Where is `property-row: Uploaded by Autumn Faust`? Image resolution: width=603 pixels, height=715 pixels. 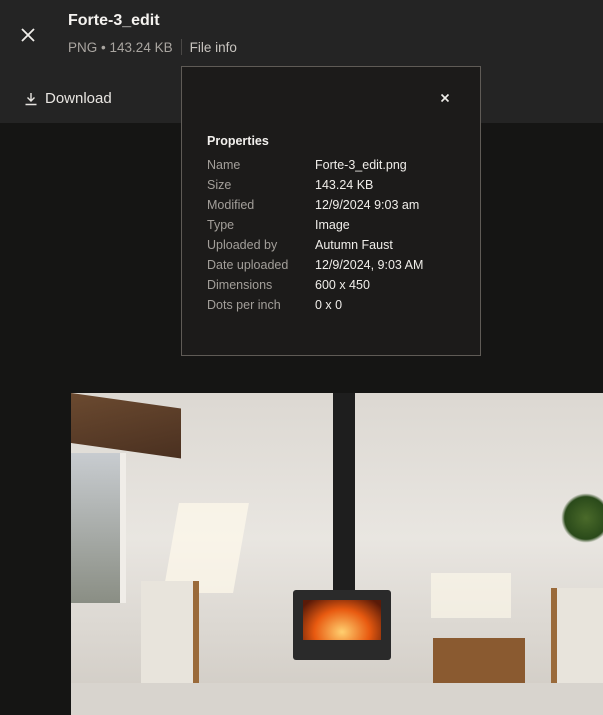
property-row: Uploaded by Autumn Faust is located at coordinates (315, 247).